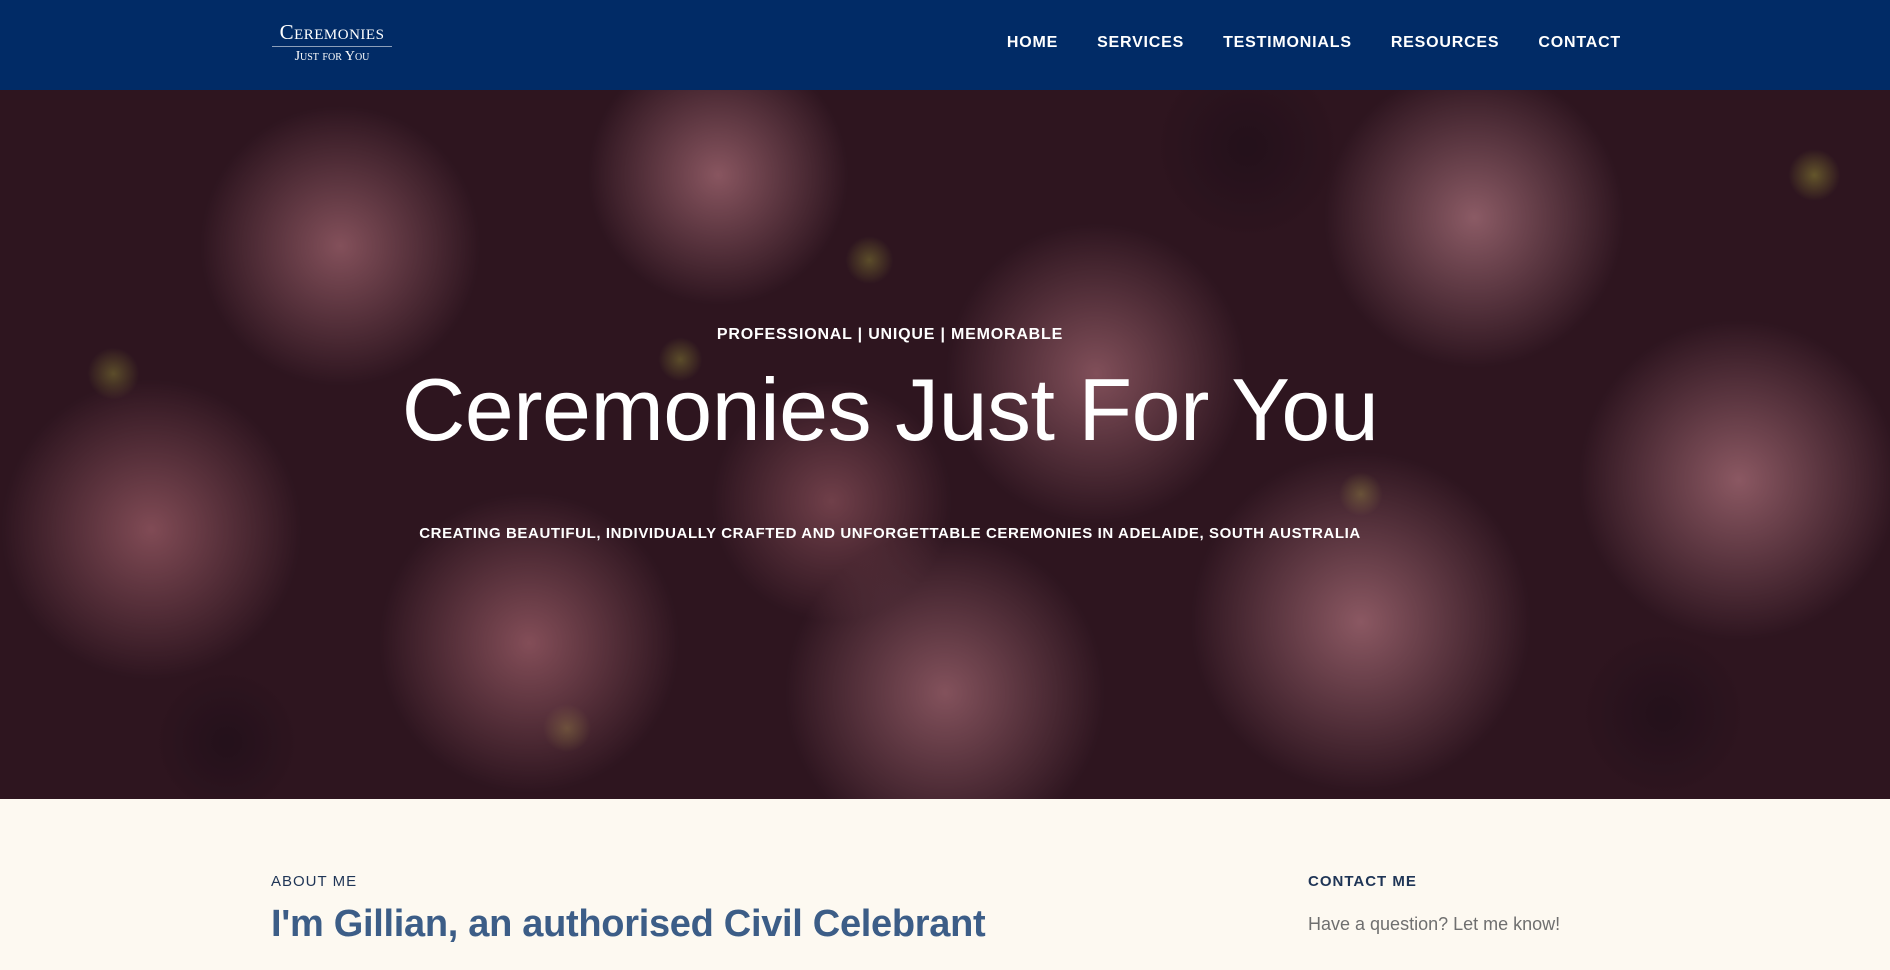  Describe the element at coordinates (1140, 43) in the screenshot. I see `nav-services: SERVICES` at that location.